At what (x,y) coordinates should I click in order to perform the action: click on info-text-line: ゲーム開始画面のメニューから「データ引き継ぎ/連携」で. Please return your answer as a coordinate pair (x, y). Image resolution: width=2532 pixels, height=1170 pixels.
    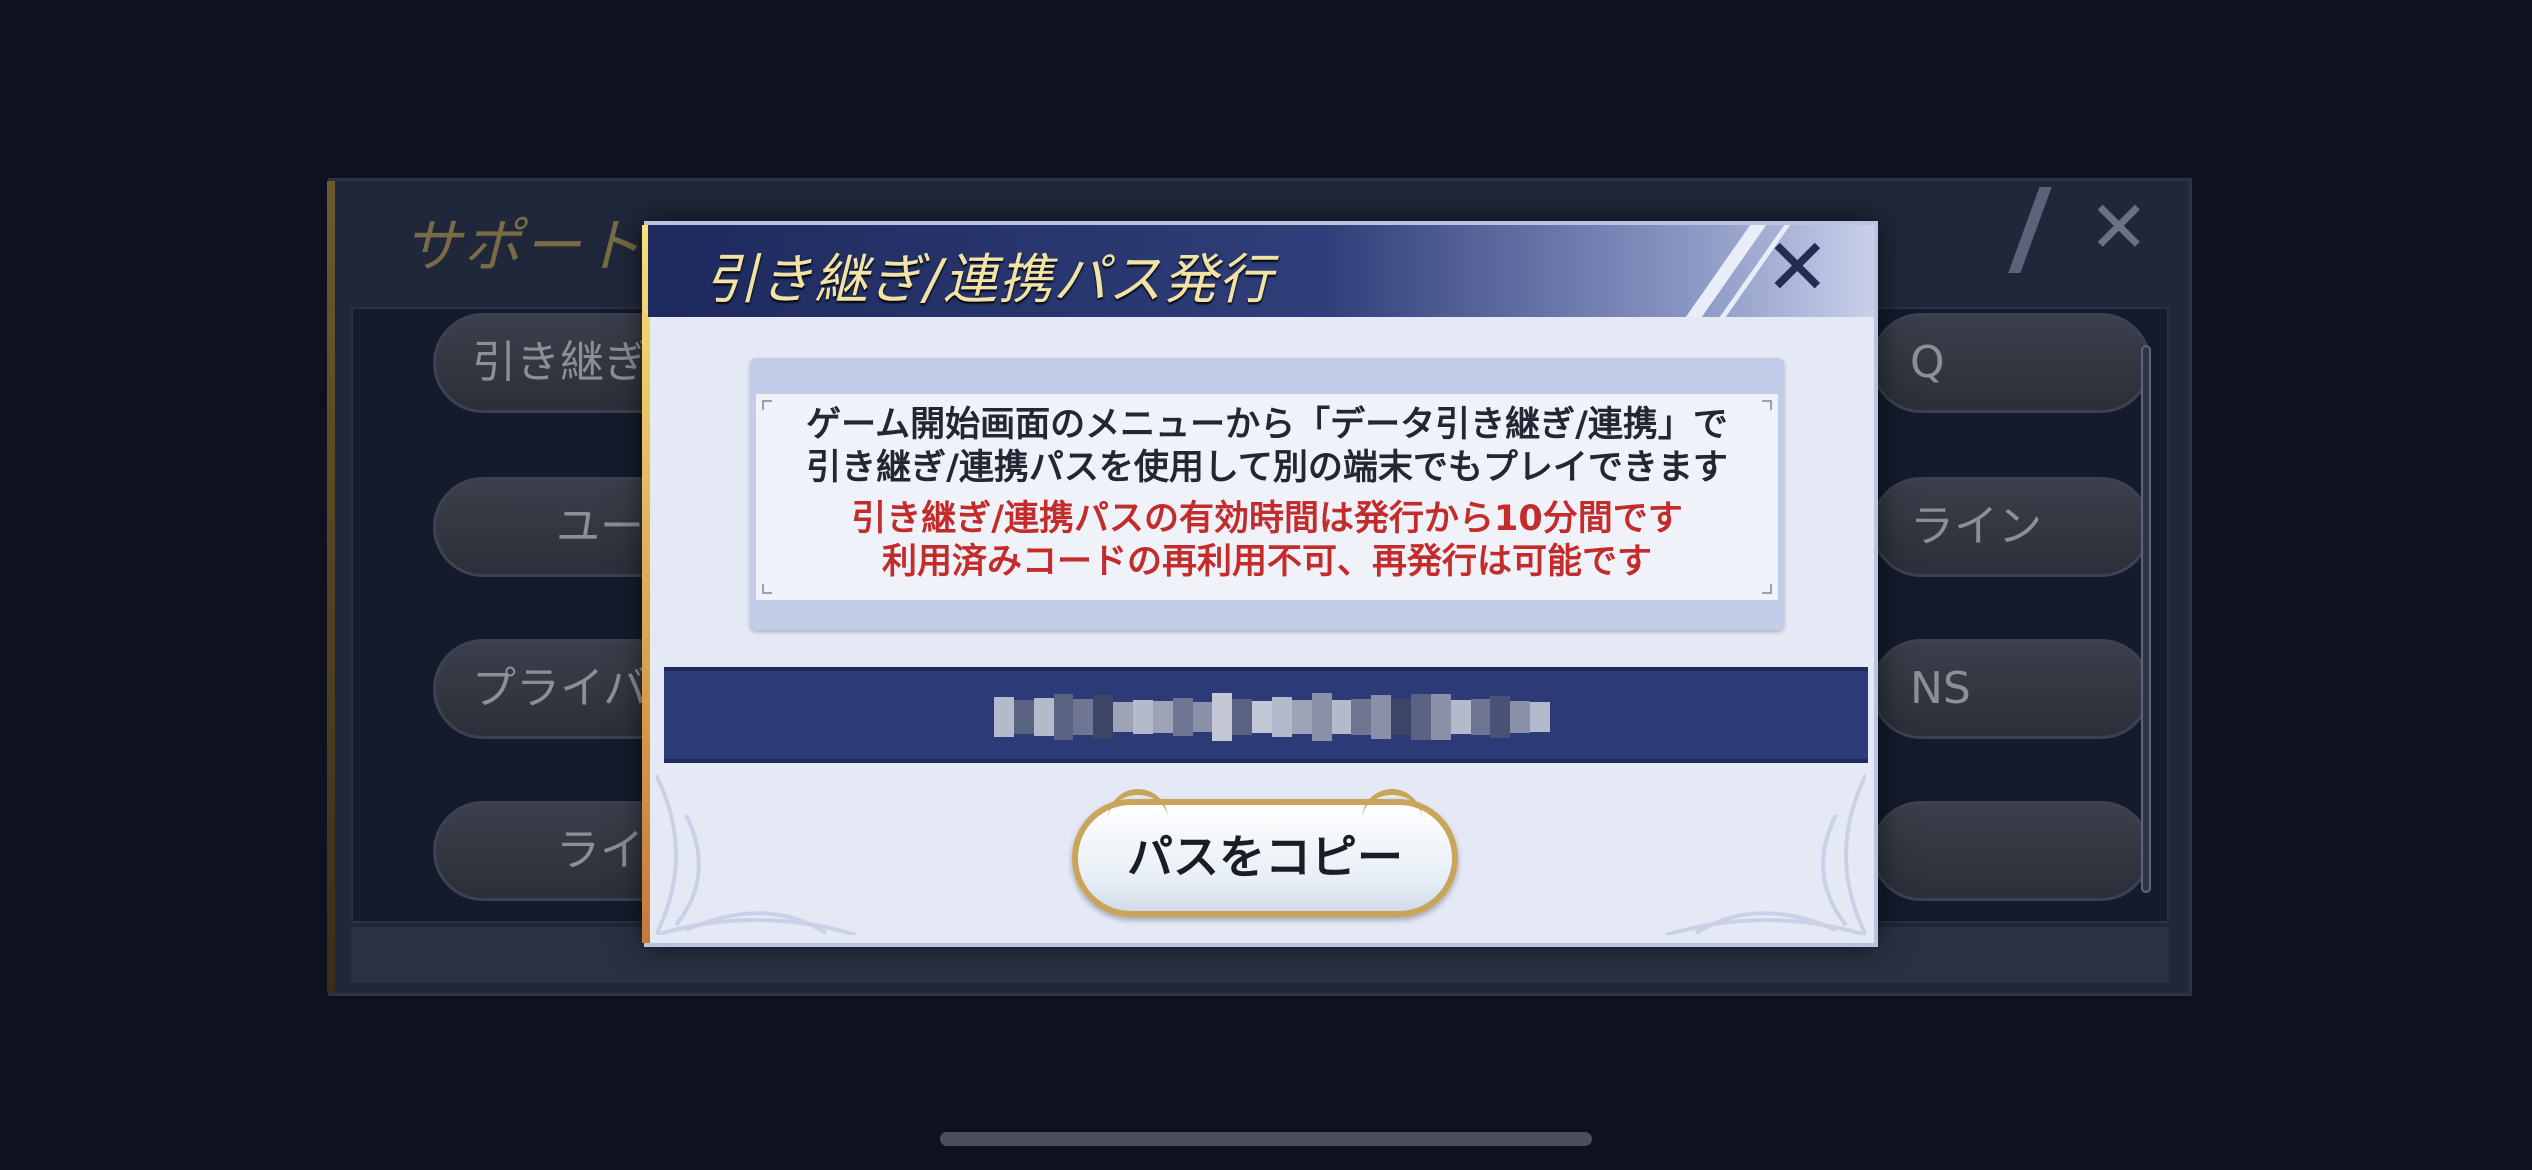
    Looking at the image, I should click on (1267, 425).